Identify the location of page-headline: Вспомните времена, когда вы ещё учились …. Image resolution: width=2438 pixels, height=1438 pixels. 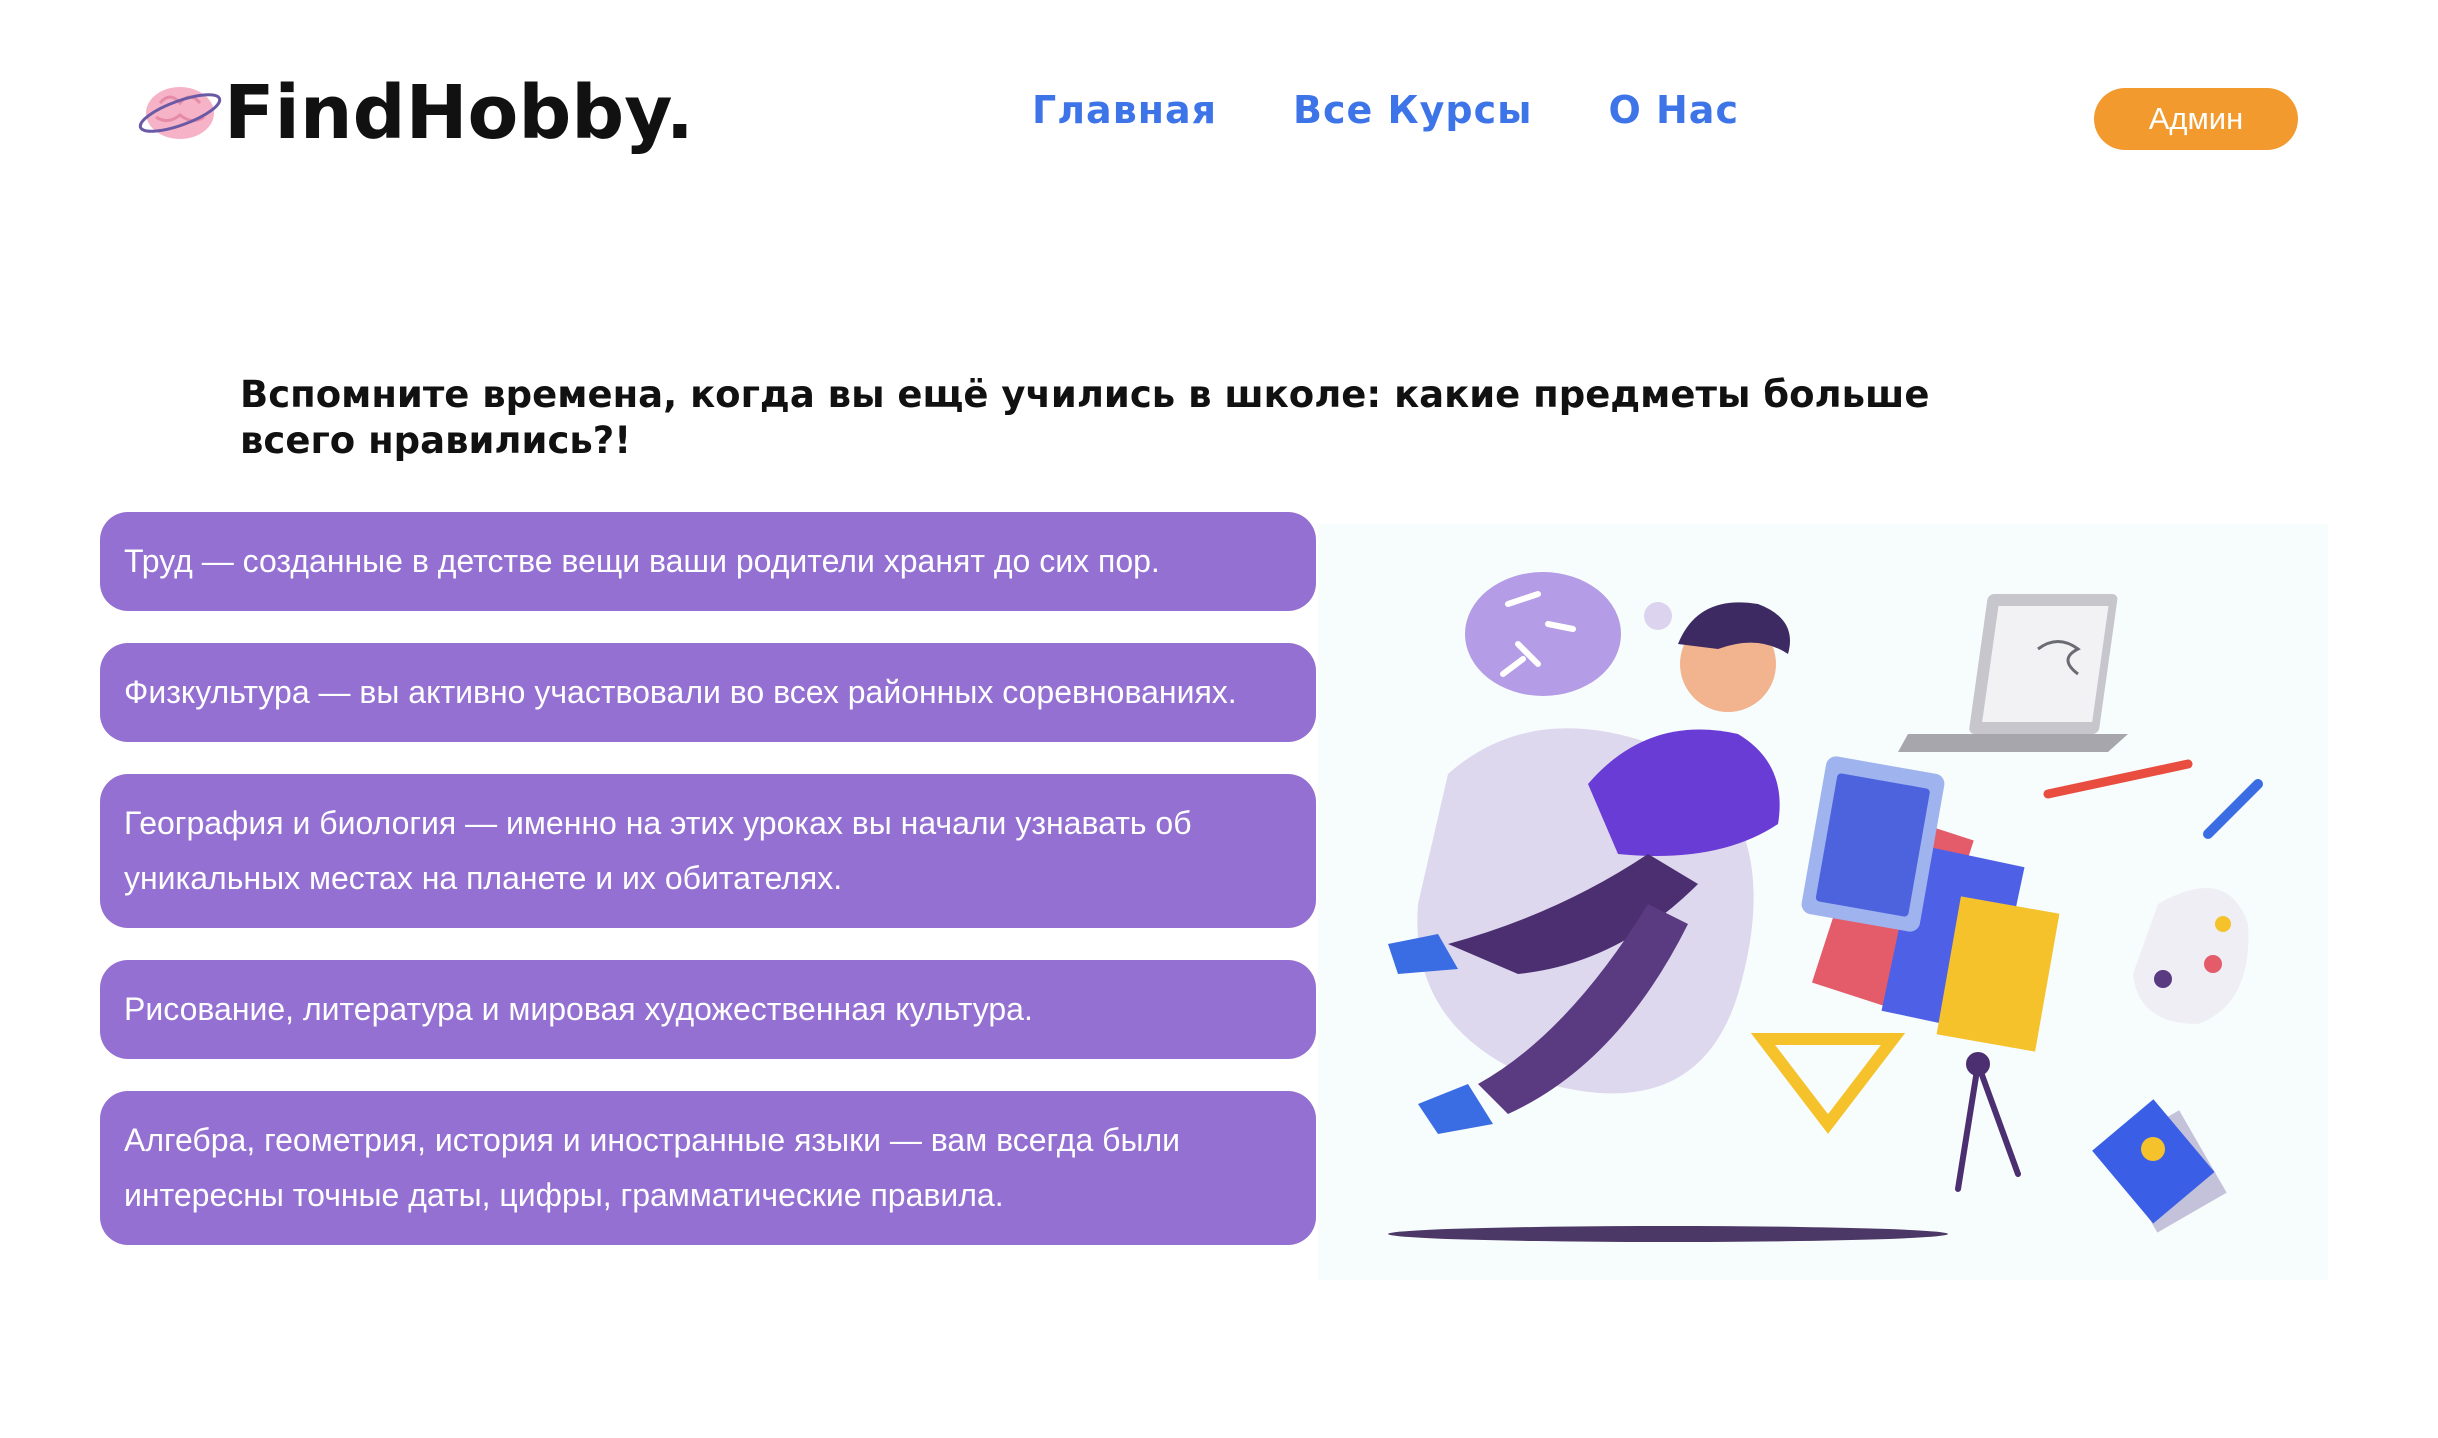
(1085, 417).